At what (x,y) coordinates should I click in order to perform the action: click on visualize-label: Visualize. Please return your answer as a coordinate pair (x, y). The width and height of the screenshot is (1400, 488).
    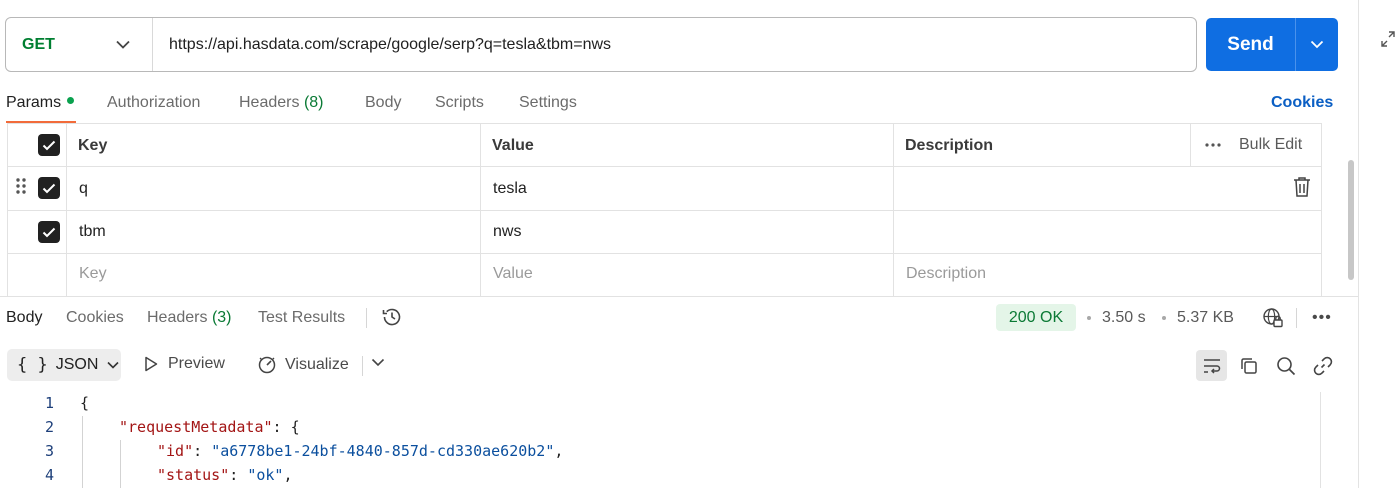
    Looking at the image, I should click on (317, 364).